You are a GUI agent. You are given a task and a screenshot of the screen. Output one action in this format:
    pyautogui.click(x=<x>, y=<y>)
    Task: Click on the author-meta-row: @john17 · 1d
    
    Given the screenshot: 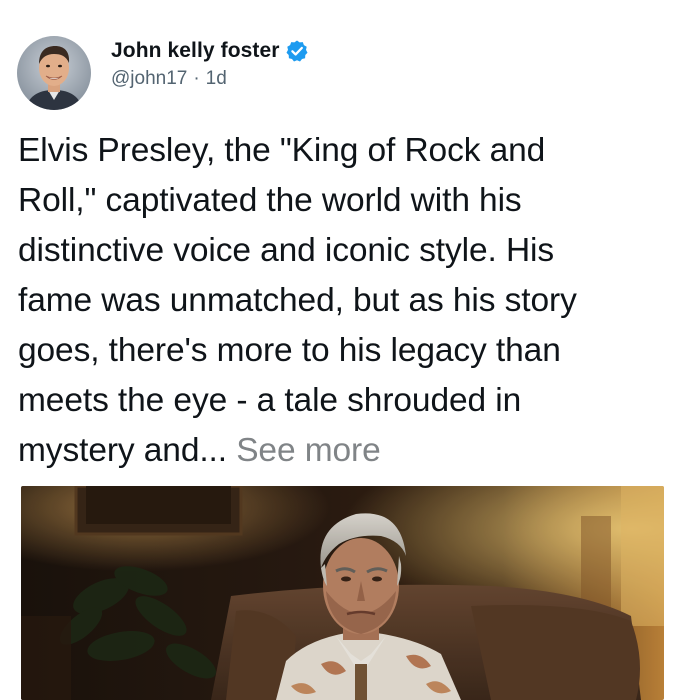 What is the action you would take?
    pyautogui.click(x=210, y=79)
    